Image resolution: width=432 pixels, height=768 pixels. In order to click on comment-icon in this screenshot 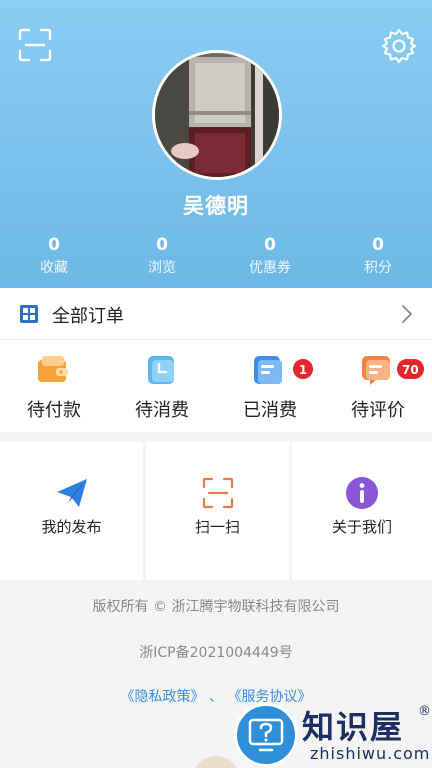, I will do `click(376, 370)`.